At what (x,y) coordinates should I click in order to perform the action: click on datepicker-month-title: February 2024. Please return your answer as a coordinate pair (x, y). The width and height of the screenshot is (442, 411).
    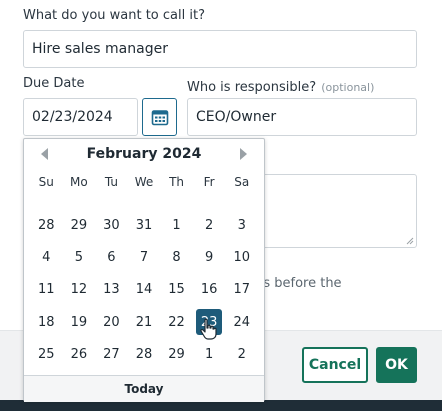
    Looking at the image, I should click on (144, 154).